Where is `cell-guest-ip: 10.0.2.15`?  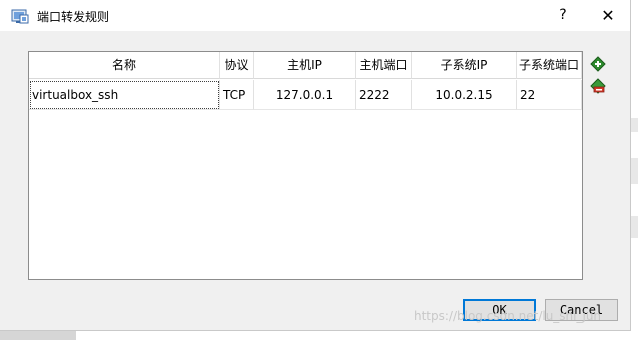
cell-guest-ip: 10.0.2.15 is located at coordinates (464, 95).